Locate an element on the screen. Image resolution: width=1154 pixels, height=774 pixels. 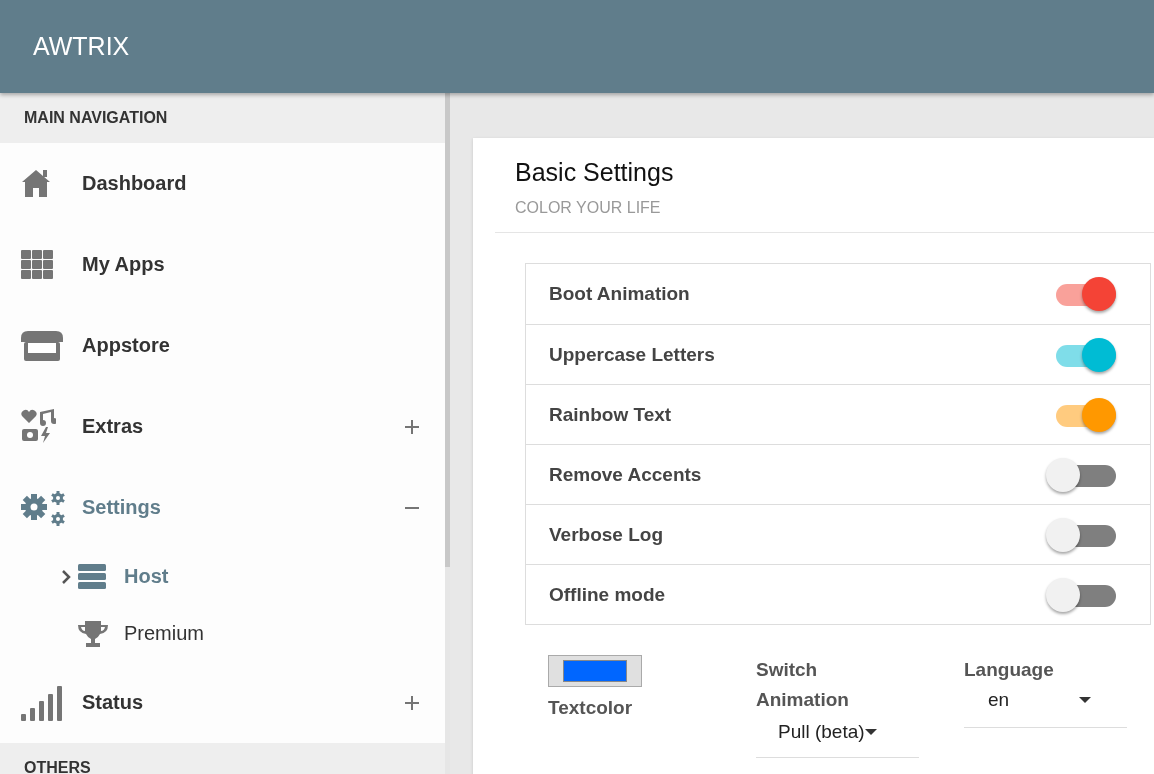
sidebar-subitem: Premium is located at coordinates (222, 633).